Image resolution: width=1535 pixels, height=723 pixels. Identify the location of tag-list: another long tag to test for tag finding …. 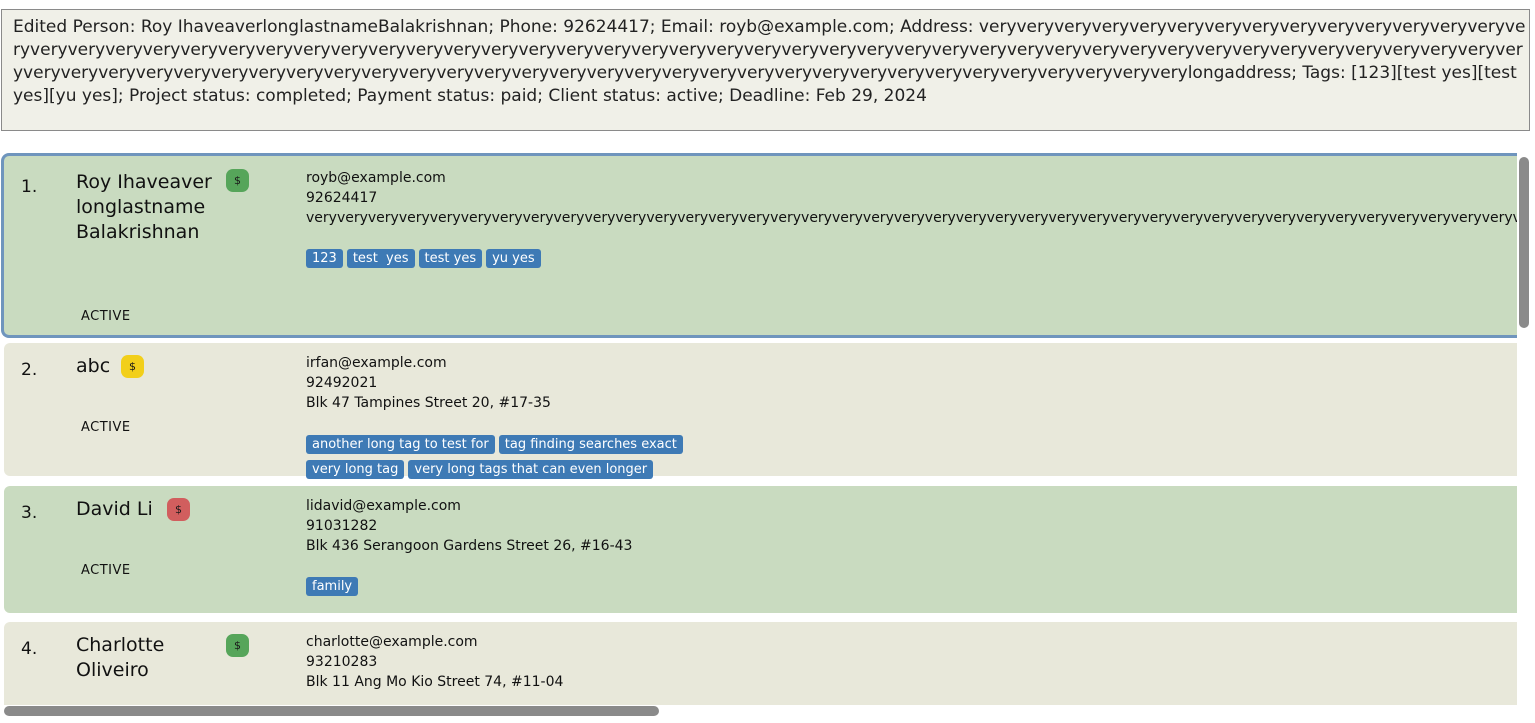
(516, 458).